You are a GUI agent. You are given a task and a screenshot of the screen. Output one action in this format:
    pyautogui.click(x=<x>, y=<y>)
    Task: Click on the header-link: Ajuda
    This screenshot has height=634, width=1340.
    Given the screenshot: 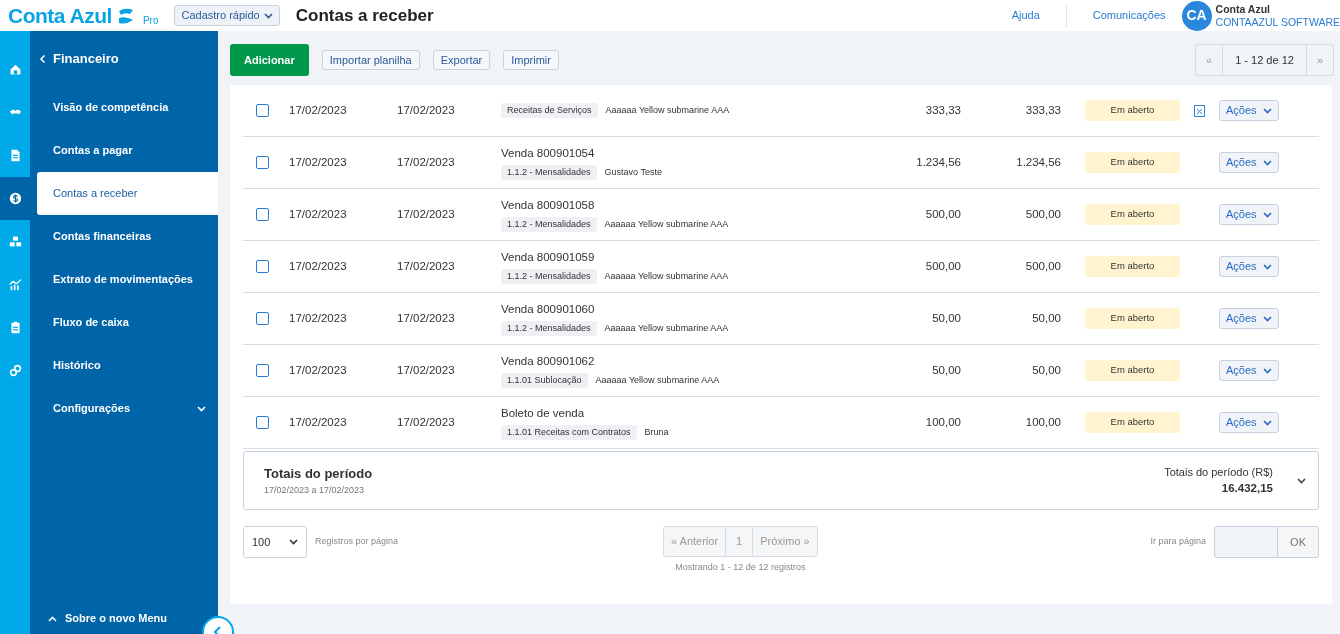 What is the action you would take?
    pyautogui.click(x=1025, y=15)
    